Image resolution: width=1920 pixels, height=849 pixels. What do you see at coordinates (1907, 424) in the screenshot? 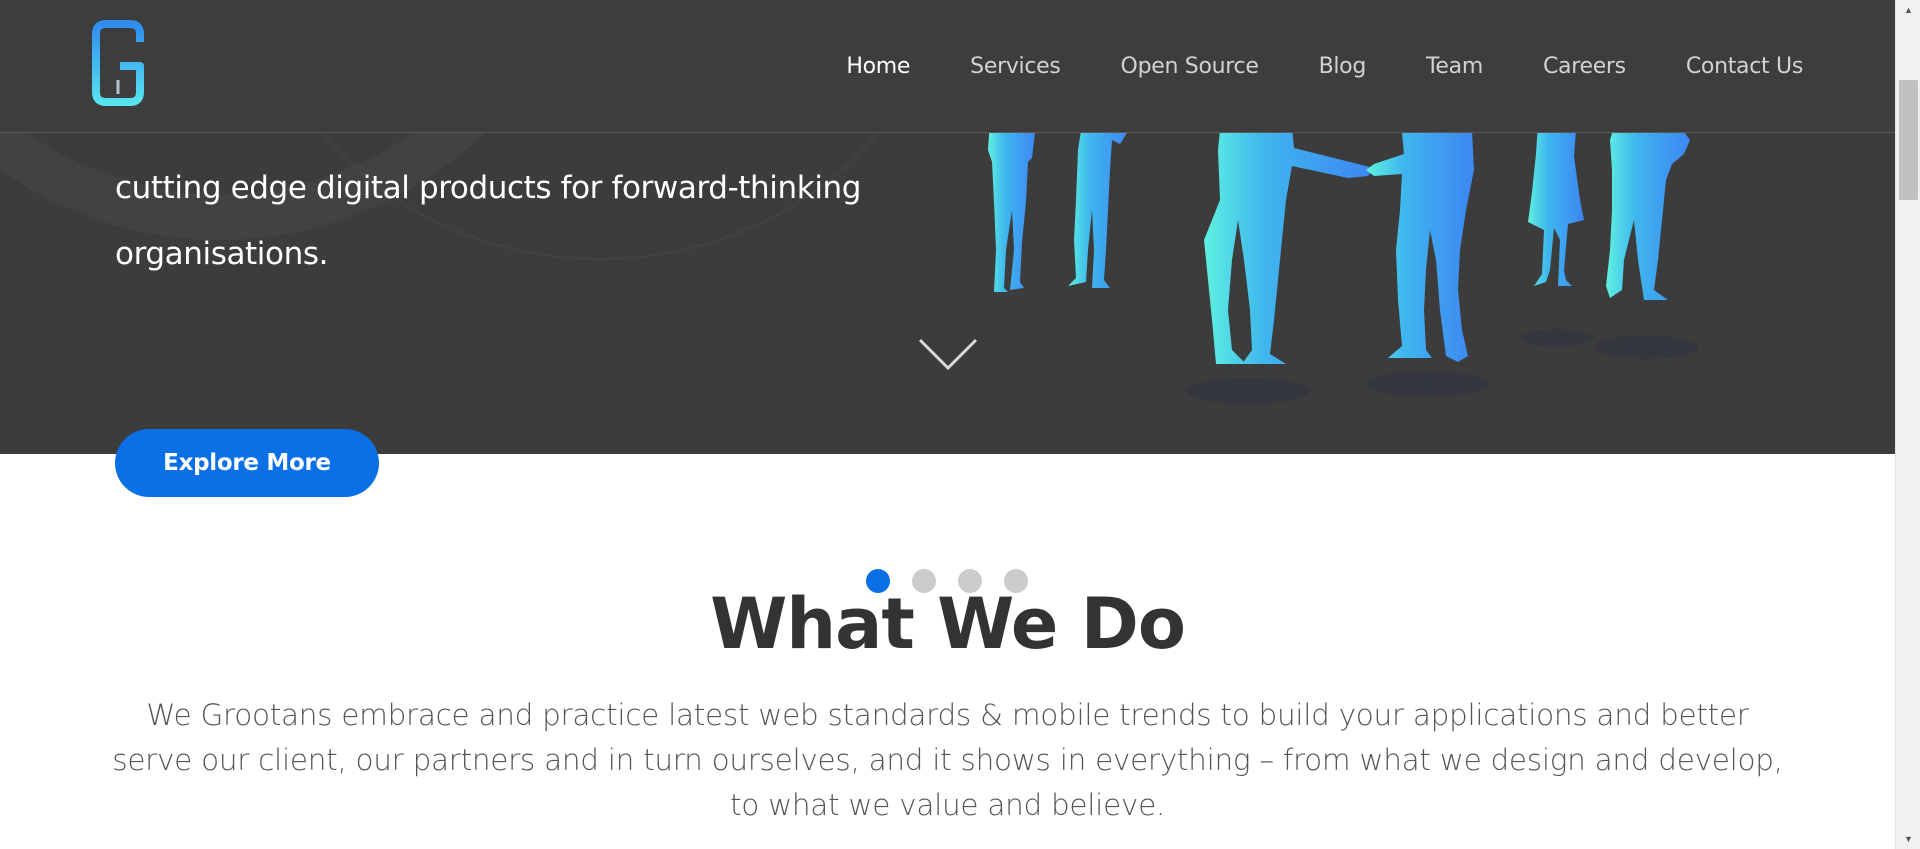
I see `vertical-scrollbar: ▲ ▼` at bounding box center [1907, 424].